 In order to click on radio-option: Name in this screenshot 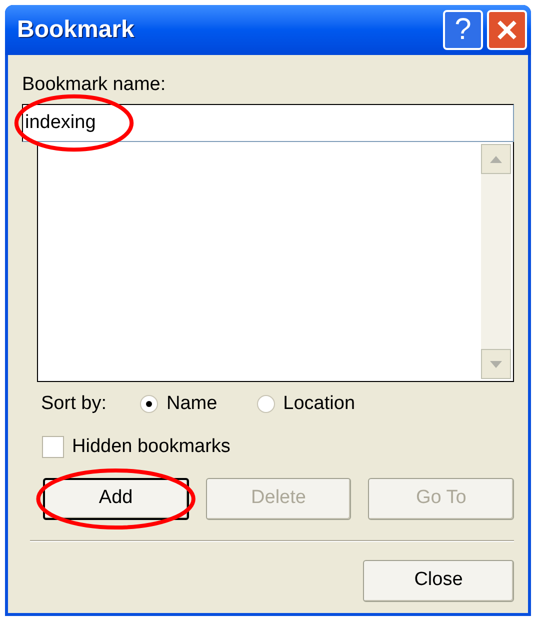, I will do `click(179, 404)`.